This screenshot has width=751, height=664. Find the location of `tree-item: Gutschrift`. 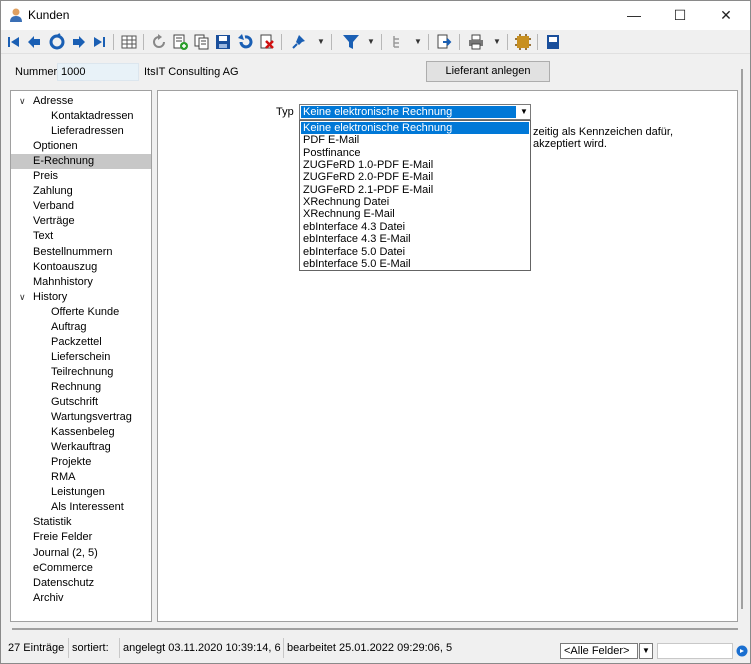

tree-item: Gutschrift is located at coordinates (81, 402).